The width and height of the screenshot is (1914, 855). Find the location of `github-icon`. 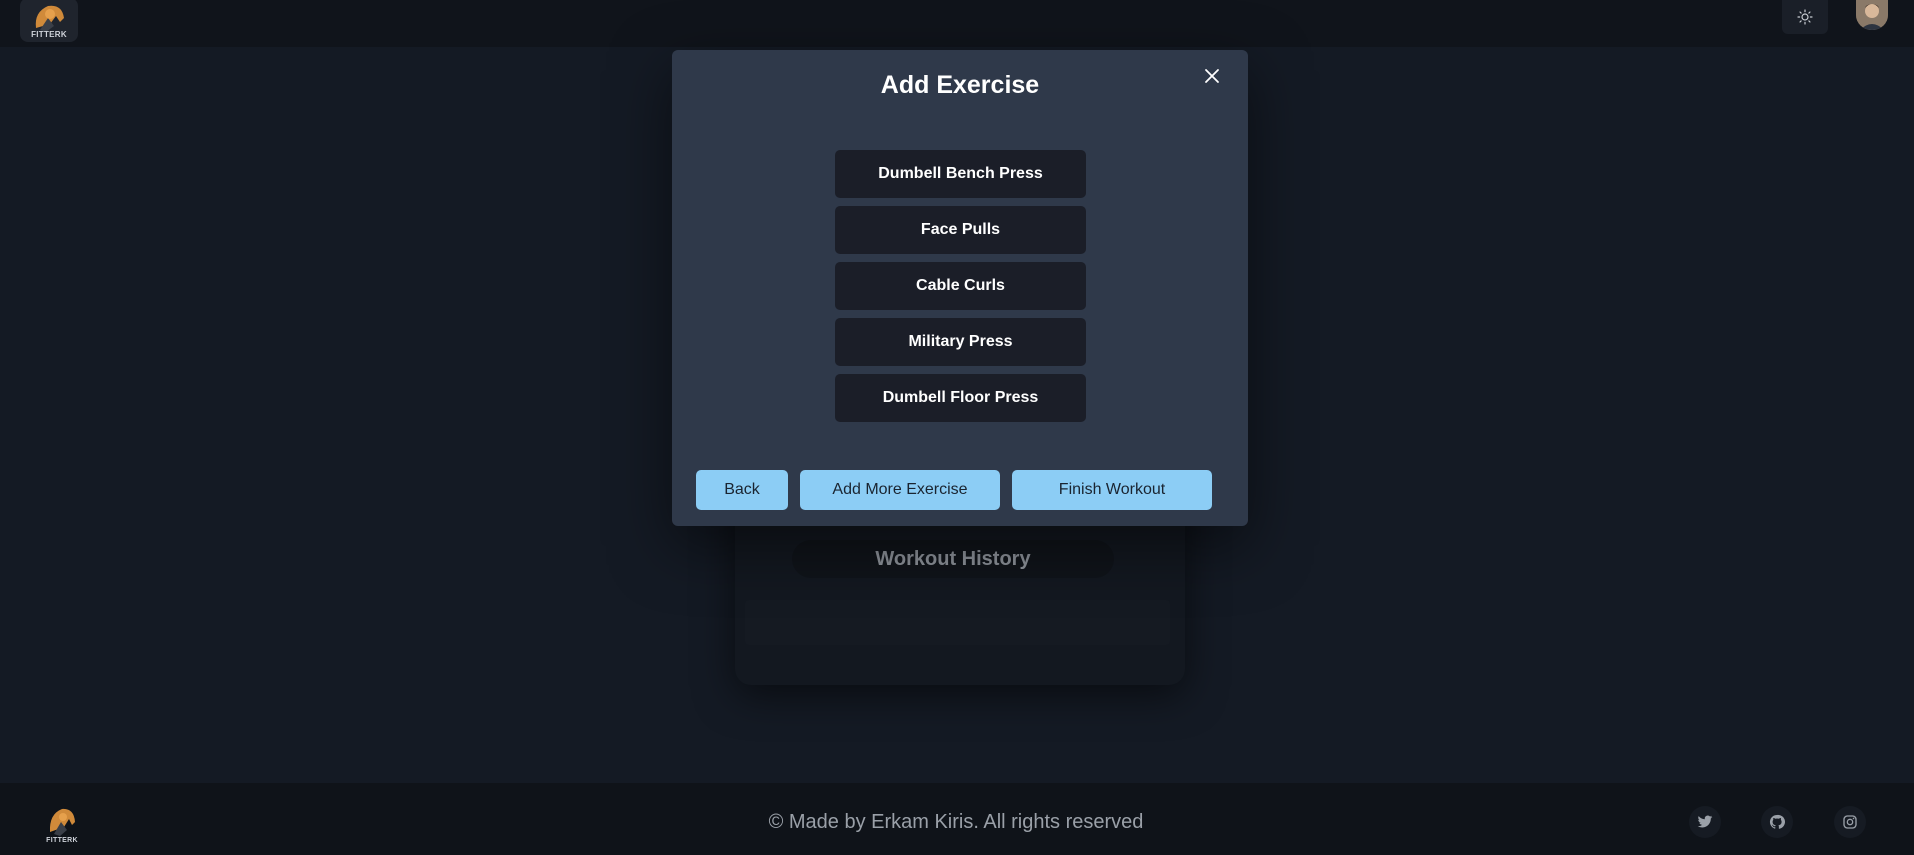

github-icon is located at coordinates (1777, 821).